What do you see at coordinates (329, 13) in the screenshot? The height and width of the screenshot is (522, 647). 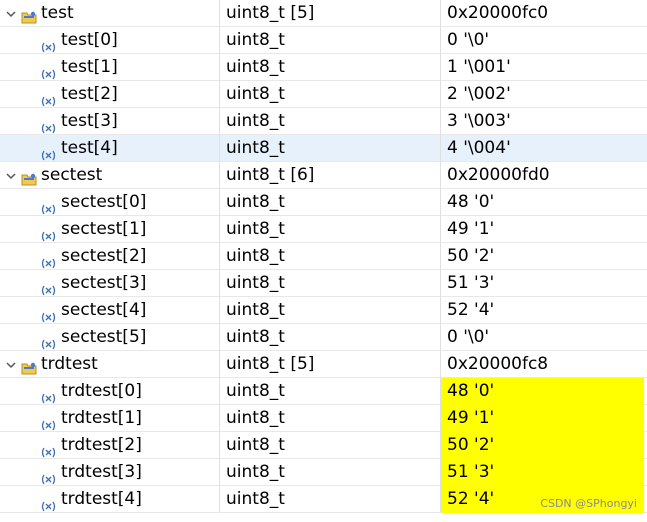 I see `type-cell: uint8_t [5]` at bounding box center [329, 13].